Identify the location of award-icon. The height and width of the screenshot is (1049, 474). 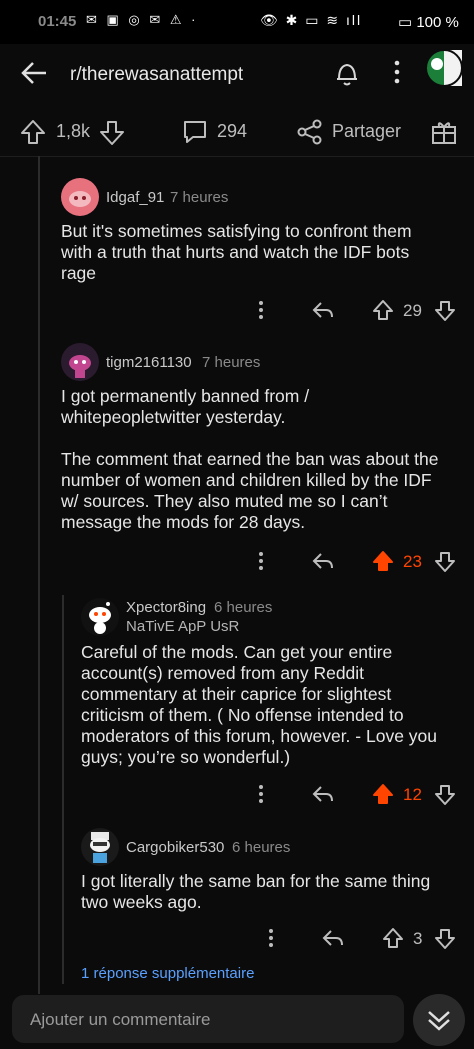
(444, 132).